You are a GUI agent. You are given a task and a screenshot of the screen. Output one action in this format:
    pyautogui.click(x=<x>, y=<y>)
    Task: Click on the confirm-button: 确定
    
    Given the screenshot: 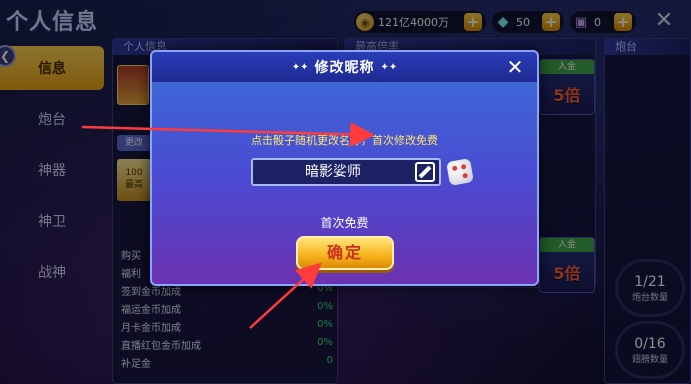 What is the action you would take?
    pyautogui.click(x=345, y=253)
    